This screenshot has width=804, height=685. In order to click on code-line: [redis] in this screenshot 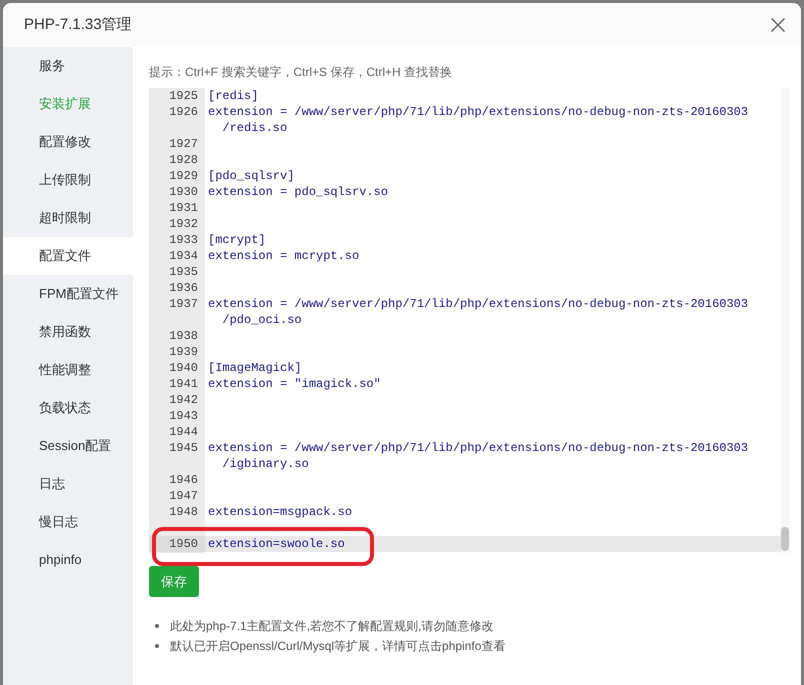, I will do `click(233, 96)`.